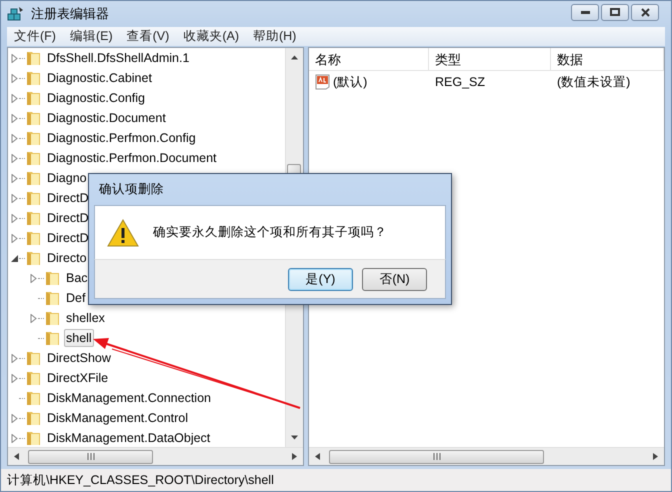 The height and width of the screenshot is (492, 672). Describe the element at coordinates (70, 14) in the screenshot. I see `window-title: 注册表编辑器` at that location.